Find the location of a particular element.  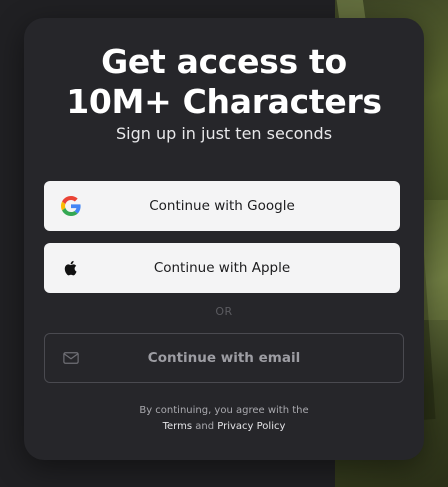

continue-with-email-button: Continue with email is located at coordinates (224, 358).